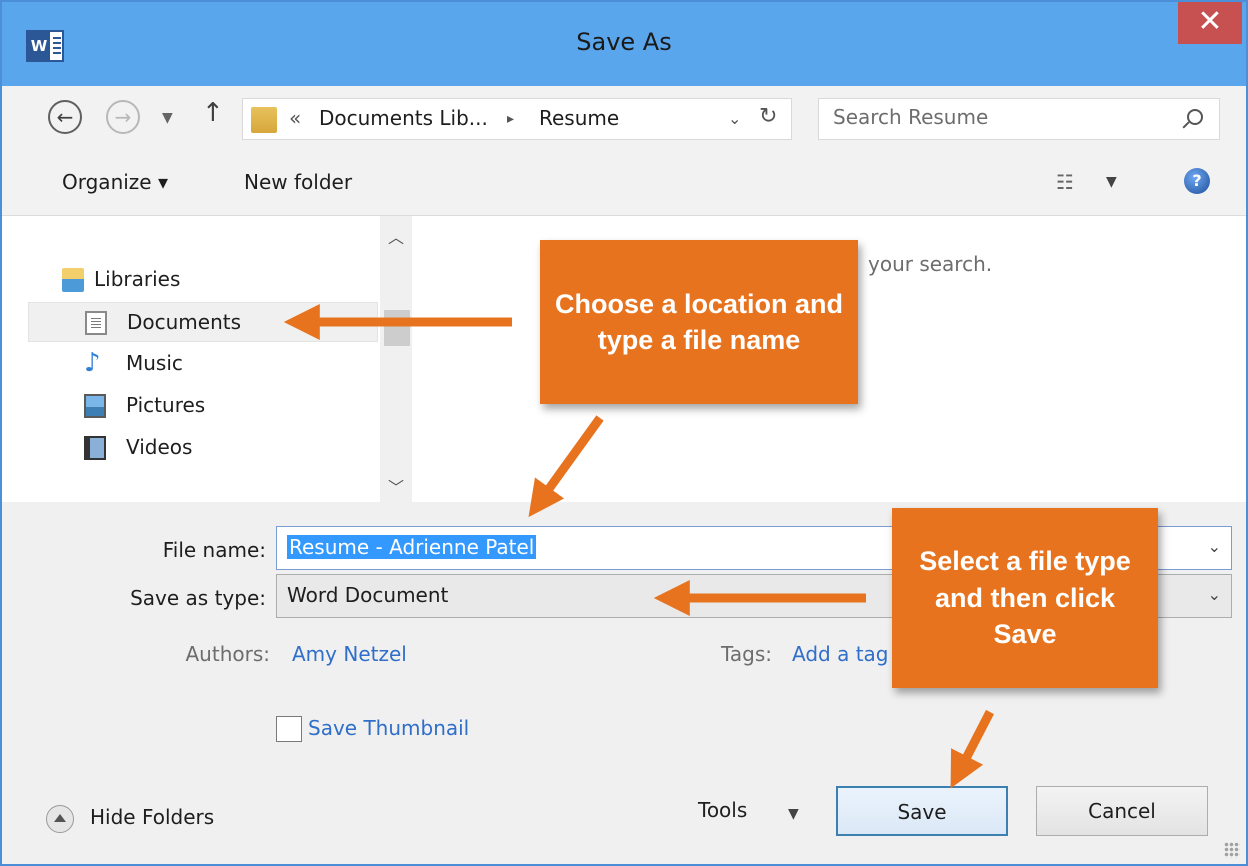 The image size is (1248, 866). Describe the element at coordinates (1197, 181) in the screenshot. I see `help-icon: ?` at that location.